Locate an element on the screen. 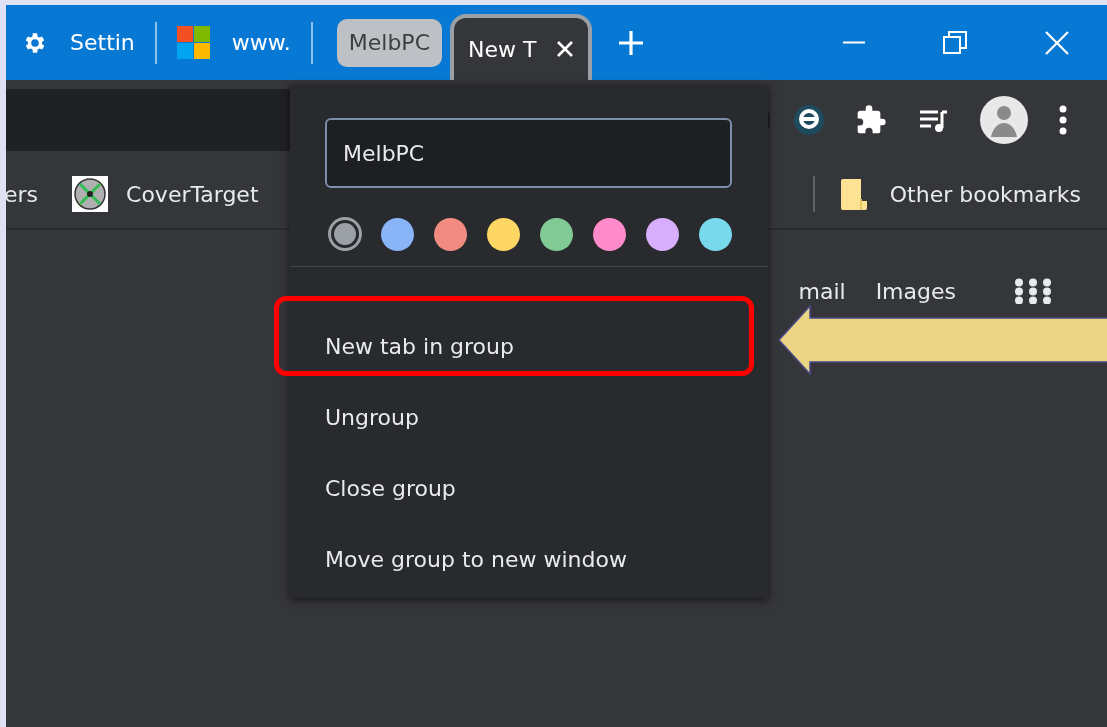  restore-icon is located at coordinates (955, 42).